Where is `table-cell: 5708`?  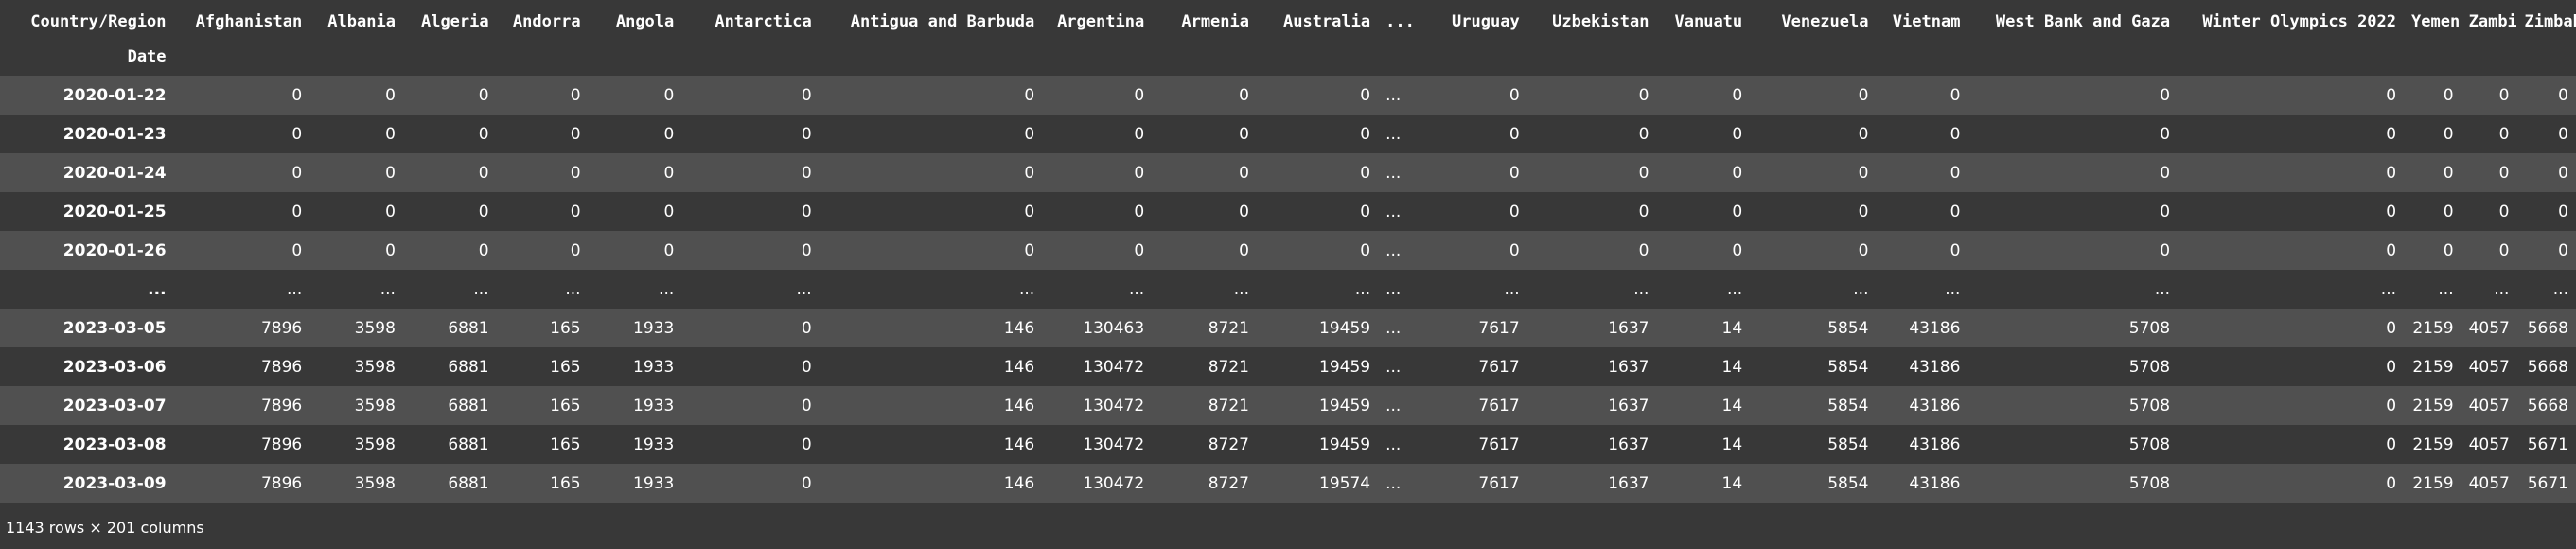
table-cell: 5708 is located at coordinates (2149, 367).